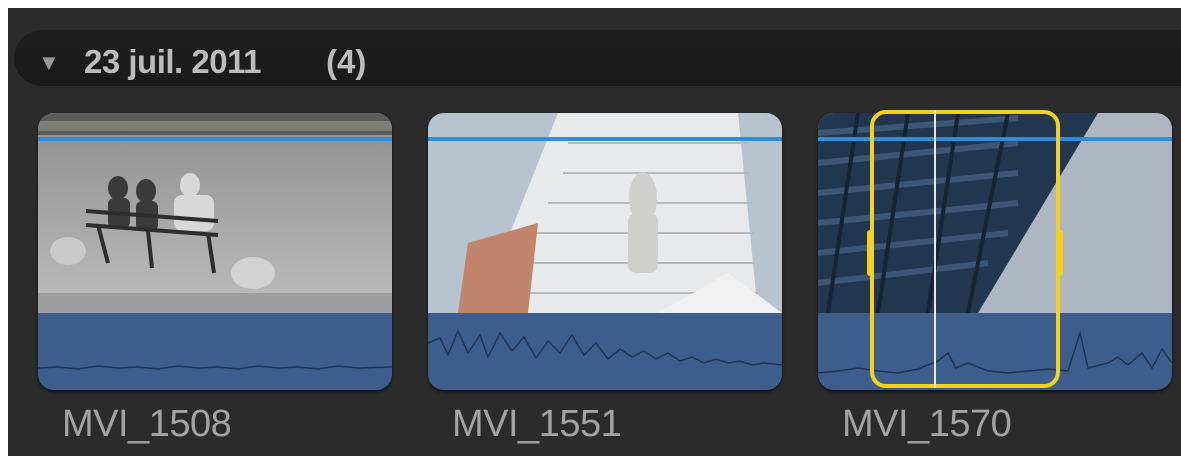 This screenshot has width=1181, height=456. I want to click on selection-end-handle, so click(1059, 253).